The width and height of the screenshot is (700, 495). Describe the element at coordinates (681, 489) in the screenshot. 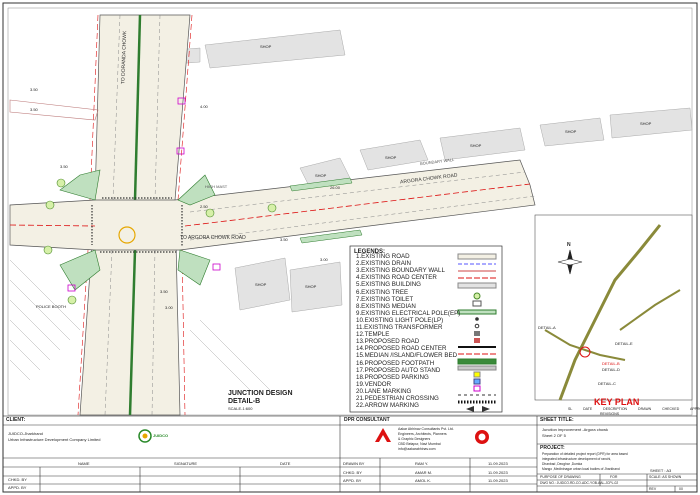

I see `rev-value: 00` at that location.